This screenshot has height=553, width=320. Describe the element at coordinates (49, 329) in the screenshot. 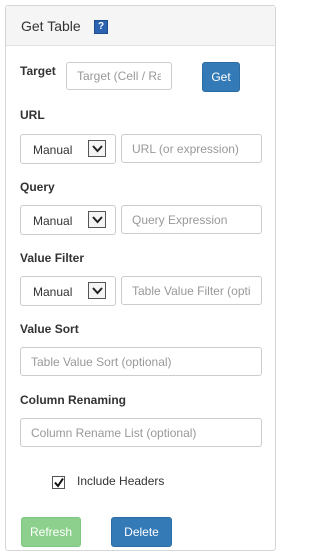

I see `value-sort-label: Value Sort` at that location.